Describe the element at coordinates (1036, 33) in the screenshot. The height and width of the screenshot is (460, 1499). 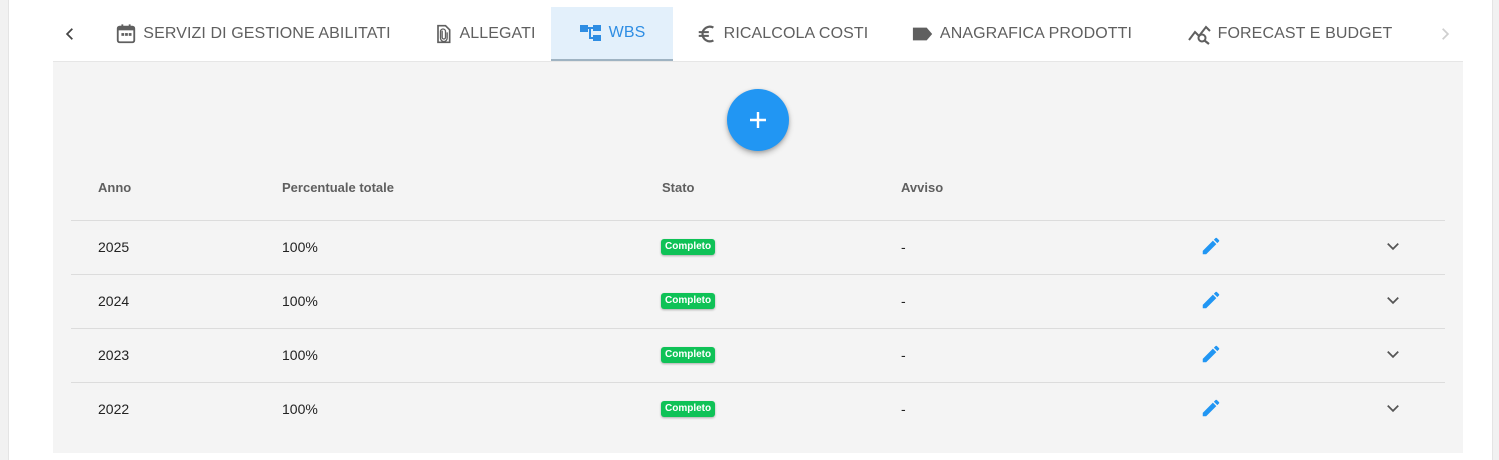
I see `tab-label: ANAGRAFICA PRODOTTI` at that location.